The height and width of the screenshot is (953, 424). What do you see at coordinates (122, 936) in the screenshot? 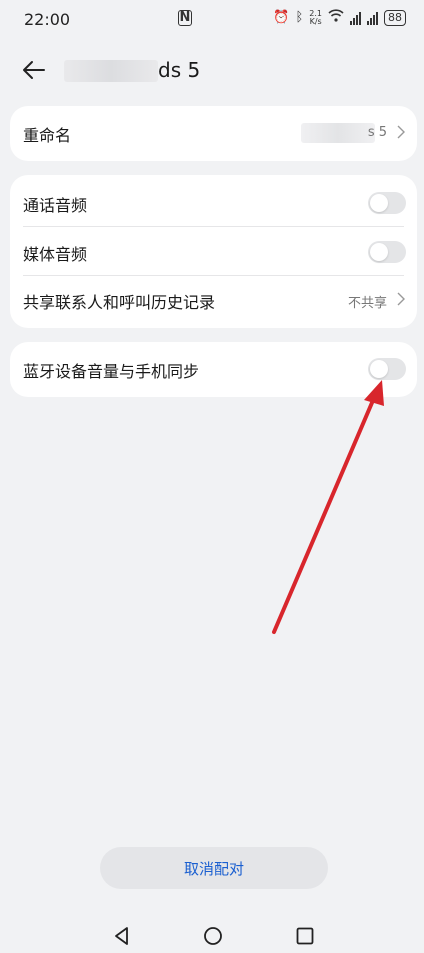
I see `nav-back-icon` at bounding box center [122, 936].